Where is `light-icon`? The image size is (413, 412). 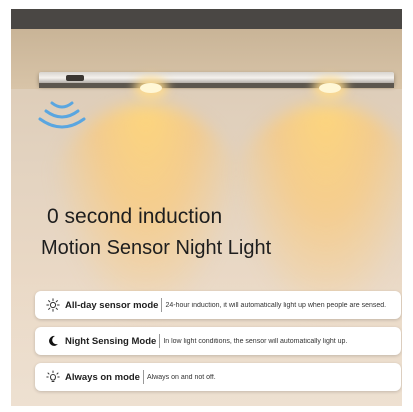
light-icon is located at coordinates (53, 377).